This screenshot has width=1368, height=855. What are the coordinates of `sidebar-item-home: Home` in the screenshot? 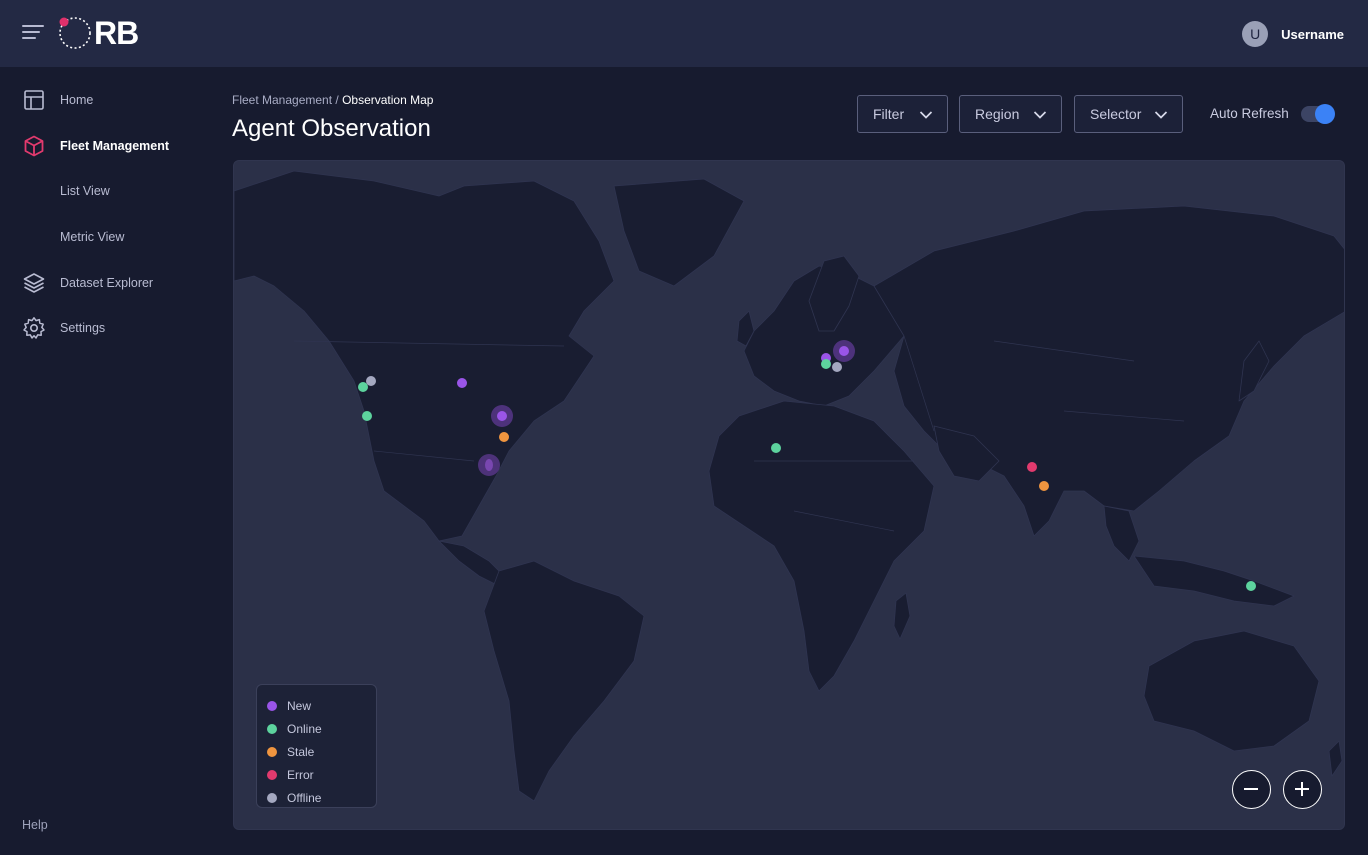 It's located at (105, 100).